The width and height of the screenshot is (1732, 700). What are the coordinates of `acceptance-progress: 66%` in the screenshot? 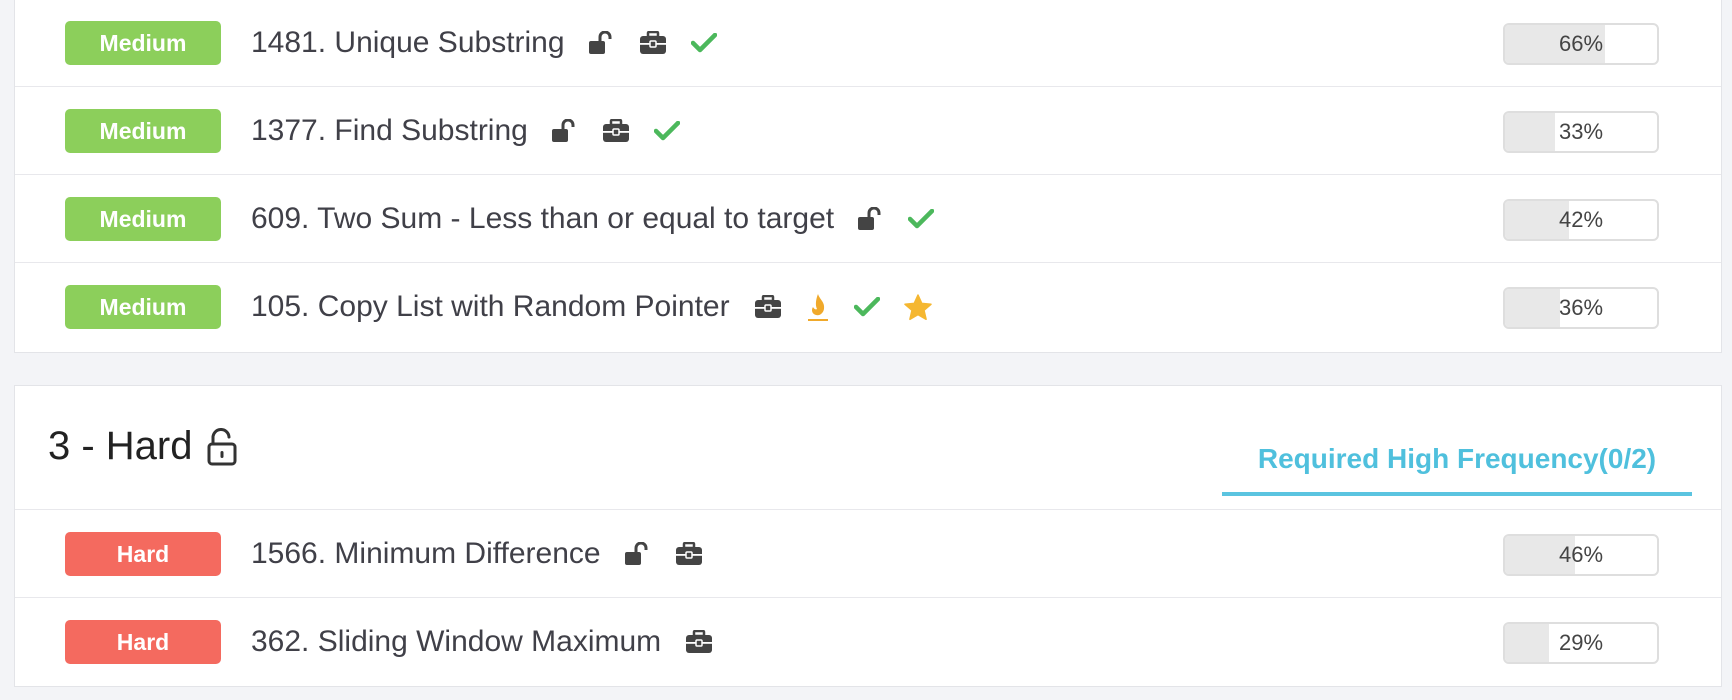 It's located at (1581, 44).